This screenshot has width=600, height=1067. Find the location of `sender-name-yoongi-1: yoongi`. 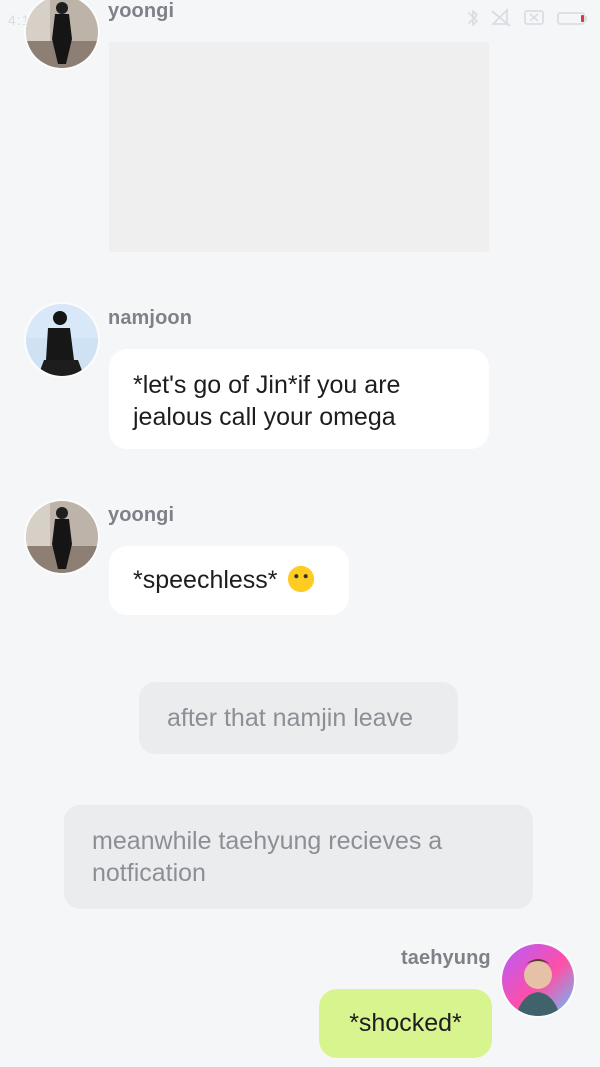

sender-name-yoongi-1: yoongi is located at coordinates (141, 11).